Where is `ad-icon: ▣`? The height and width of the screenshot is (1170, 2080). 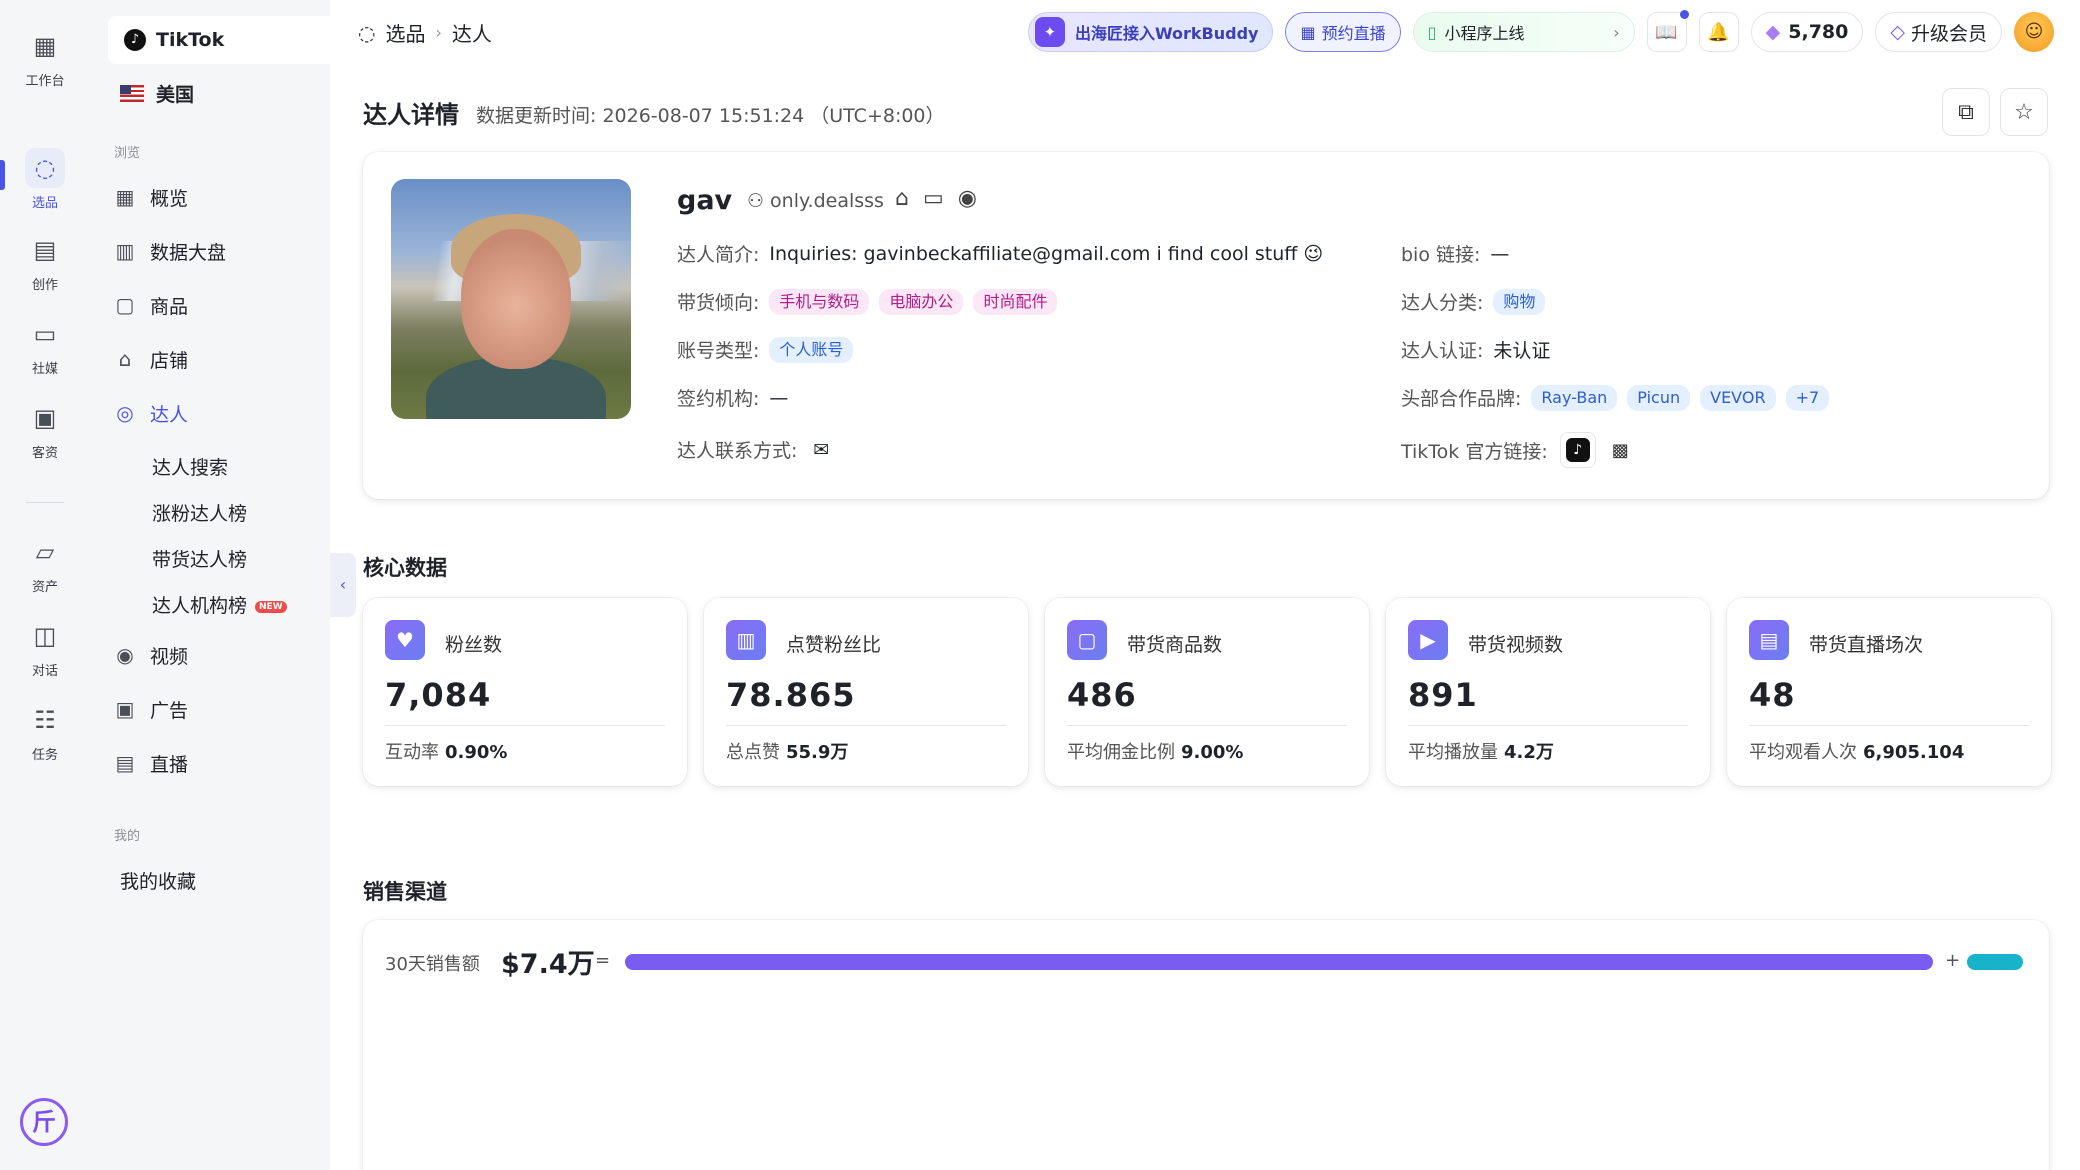
ad-icon: ▣ is located at coordinates (125, 709).